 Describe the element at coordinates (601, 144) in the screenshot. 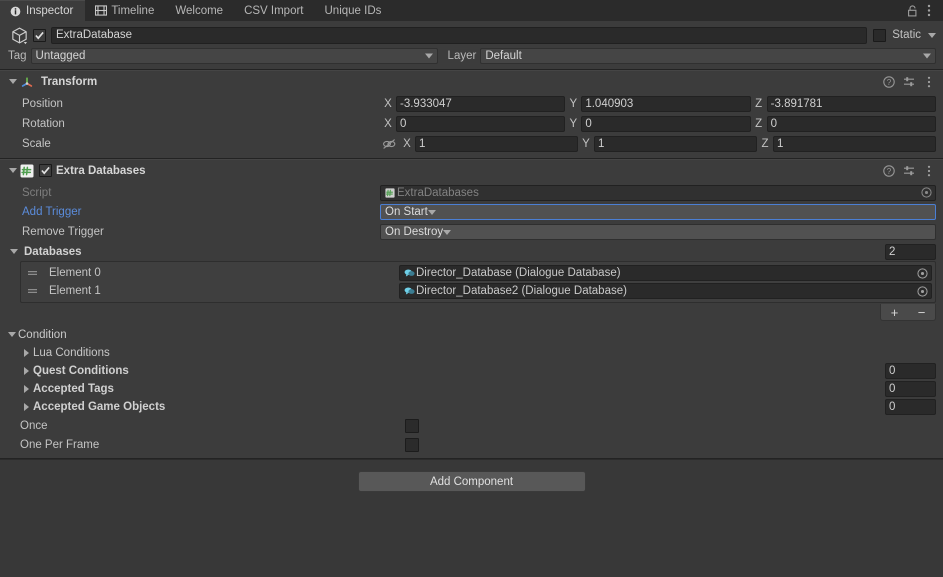

I see `scale-y-value: 1` at that location.